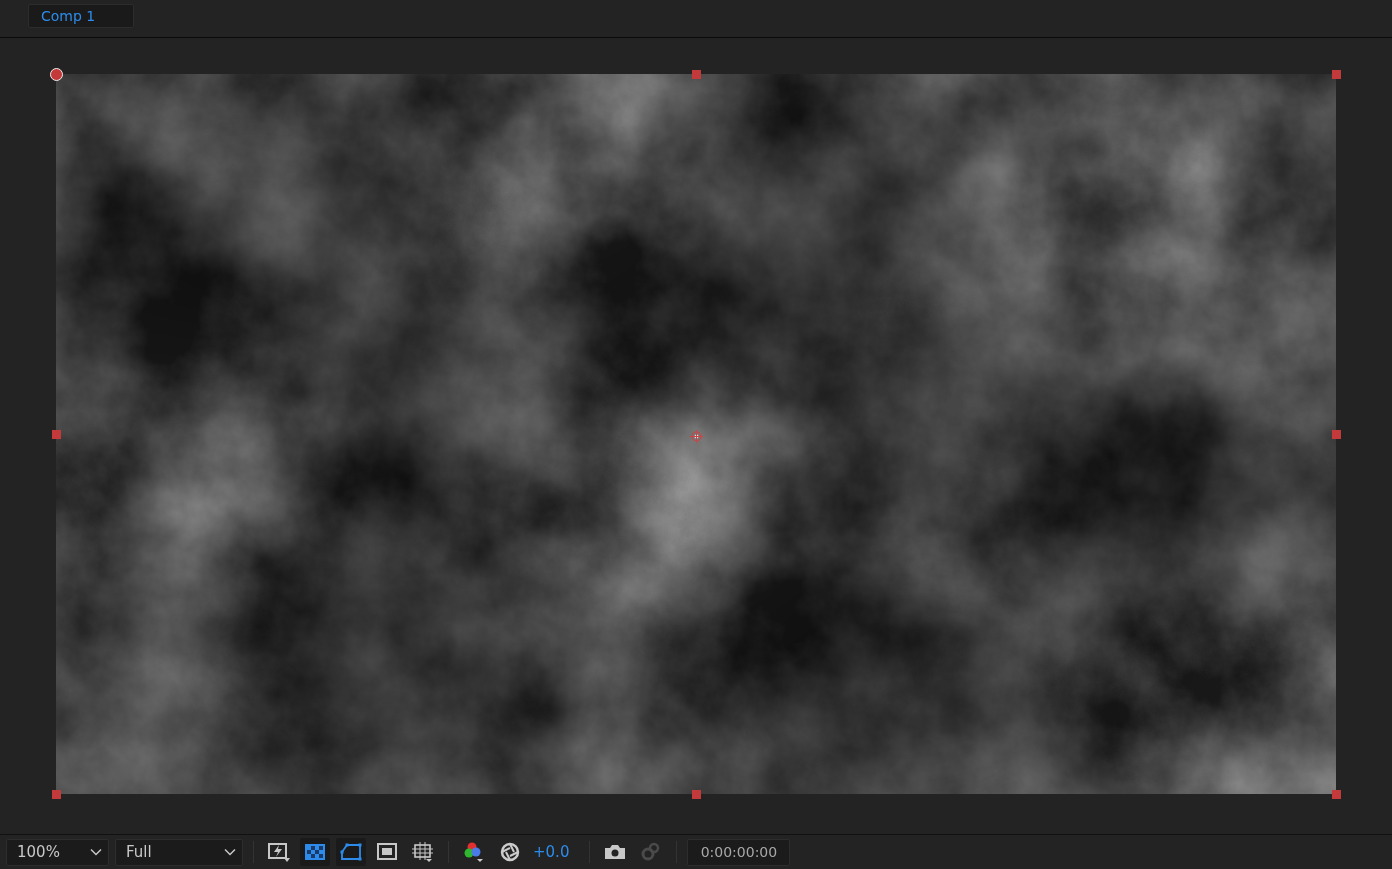 This screenshot has height=869, width=1392. I want to click on mask-path-button, so click(351, 852).